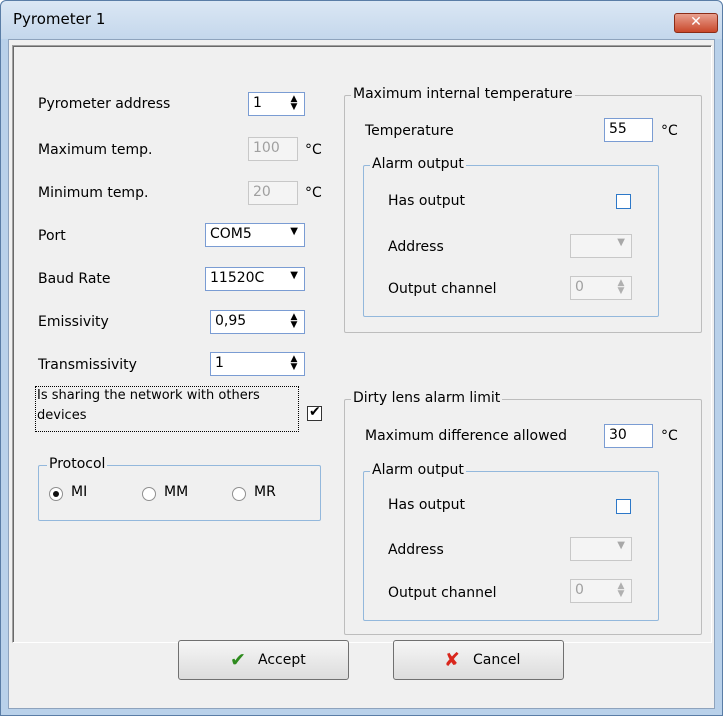  Describe the element at coordinates (282, 660) in the screenshot. I see `accept-label: Accept` at that location.